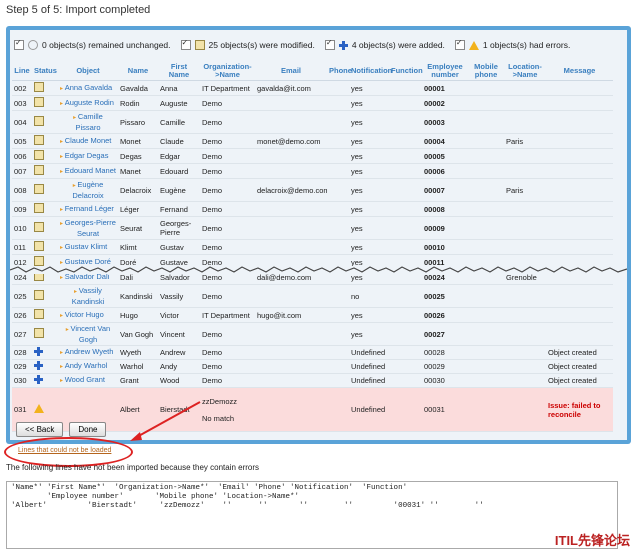 The width and height of the screenshot is (636, 553). I want to click on cell-first: Anna, so click(179, 88).